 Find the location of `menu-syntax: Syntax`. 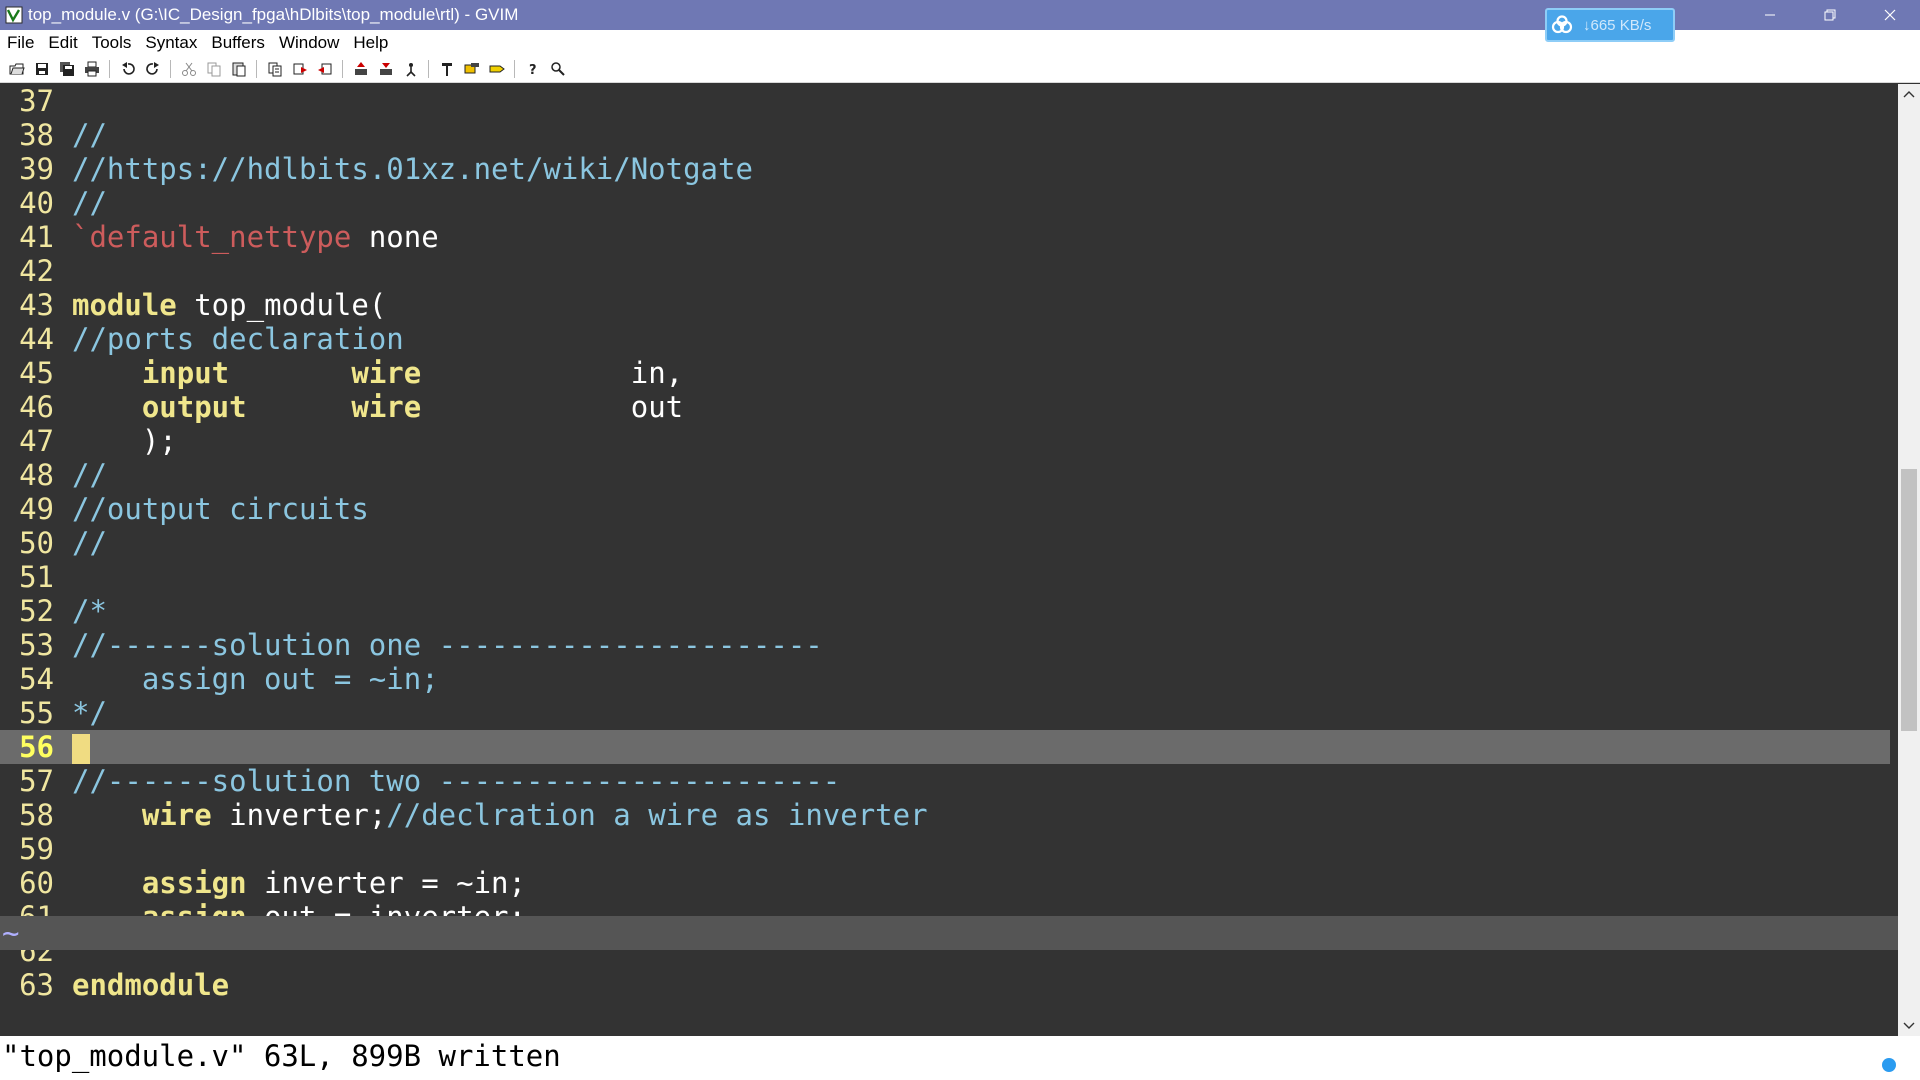

menu-syntax: Syntax is located at coordinates (171, 43).